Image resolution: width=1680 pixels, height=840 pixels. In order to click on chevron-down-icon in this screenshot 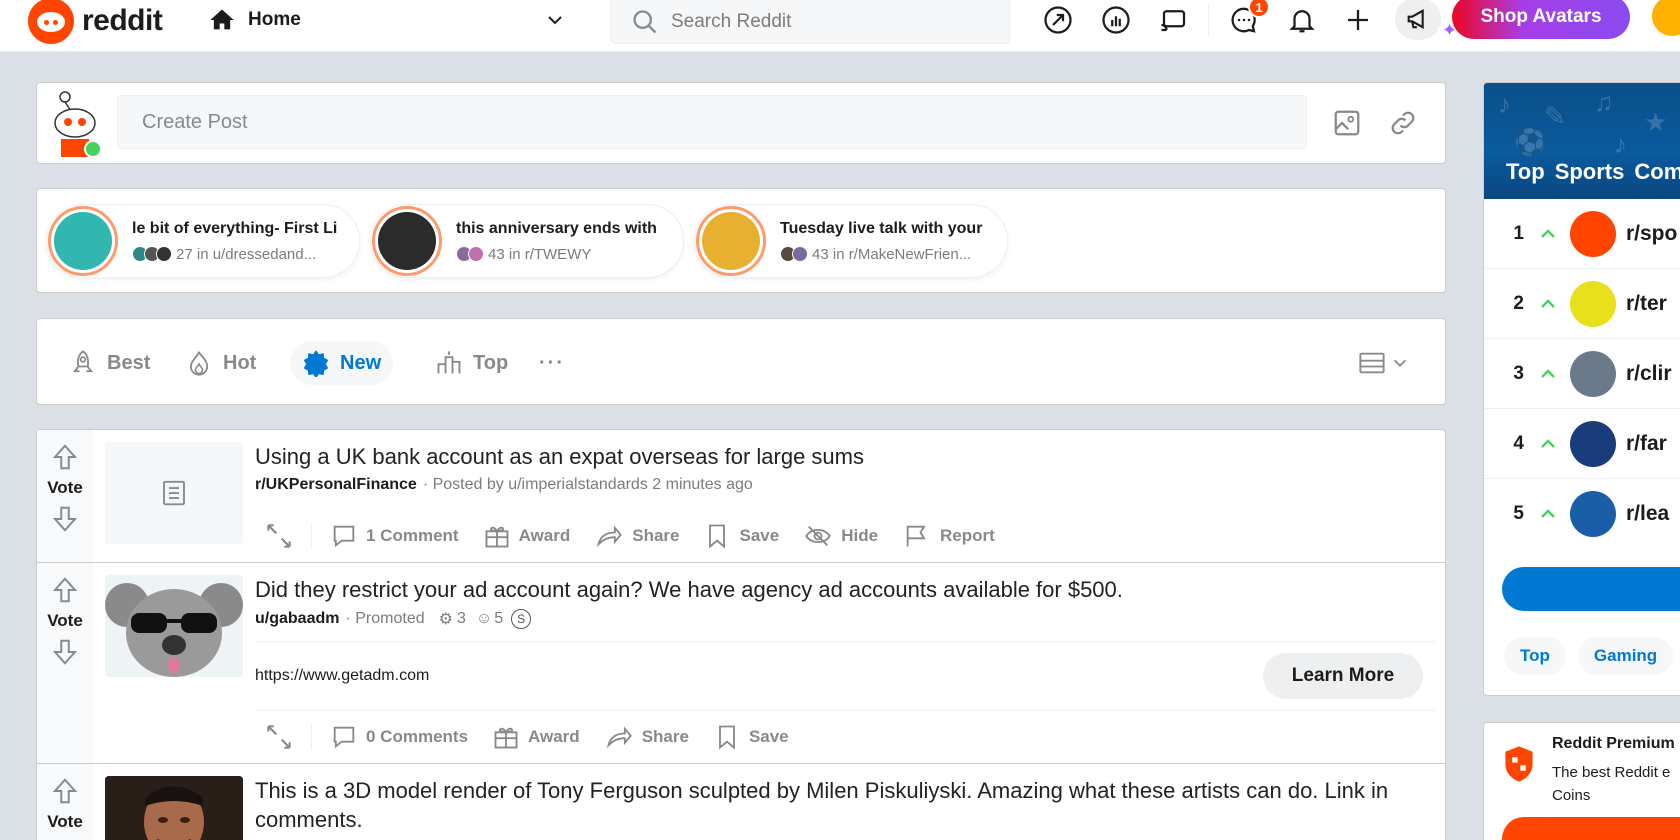, I will do `click(555, 20)`.